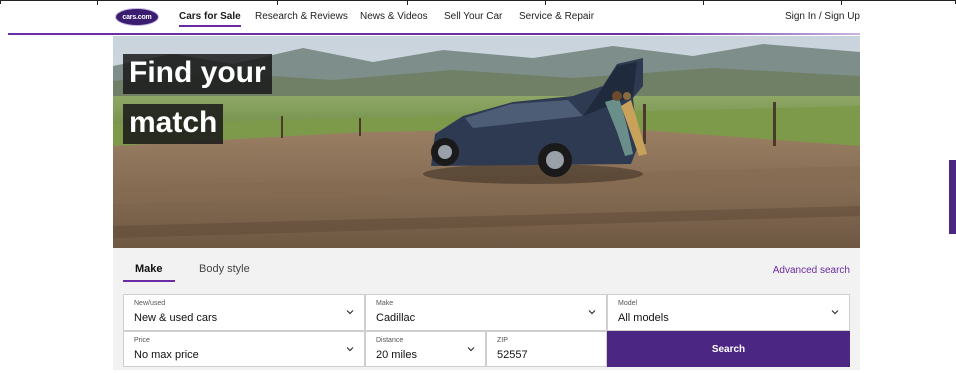 The image size is (956, 373). Describe the element at coordinates (396, 355) in the screenshot. I see `distance-value: 20 miles` at that location.